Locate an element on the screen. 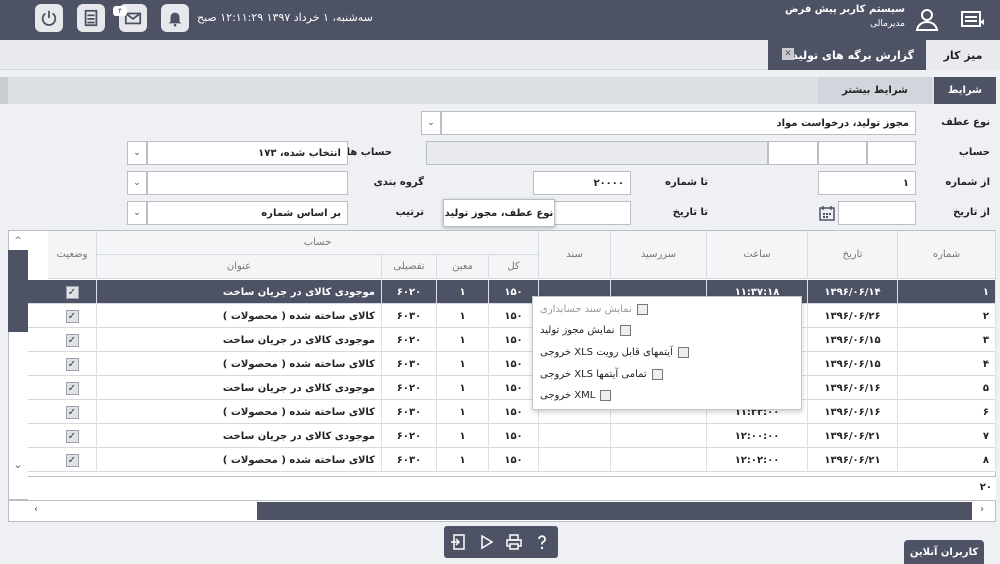 The image size is (1000, 564). notifications-button is located at coordinates (175, 18).